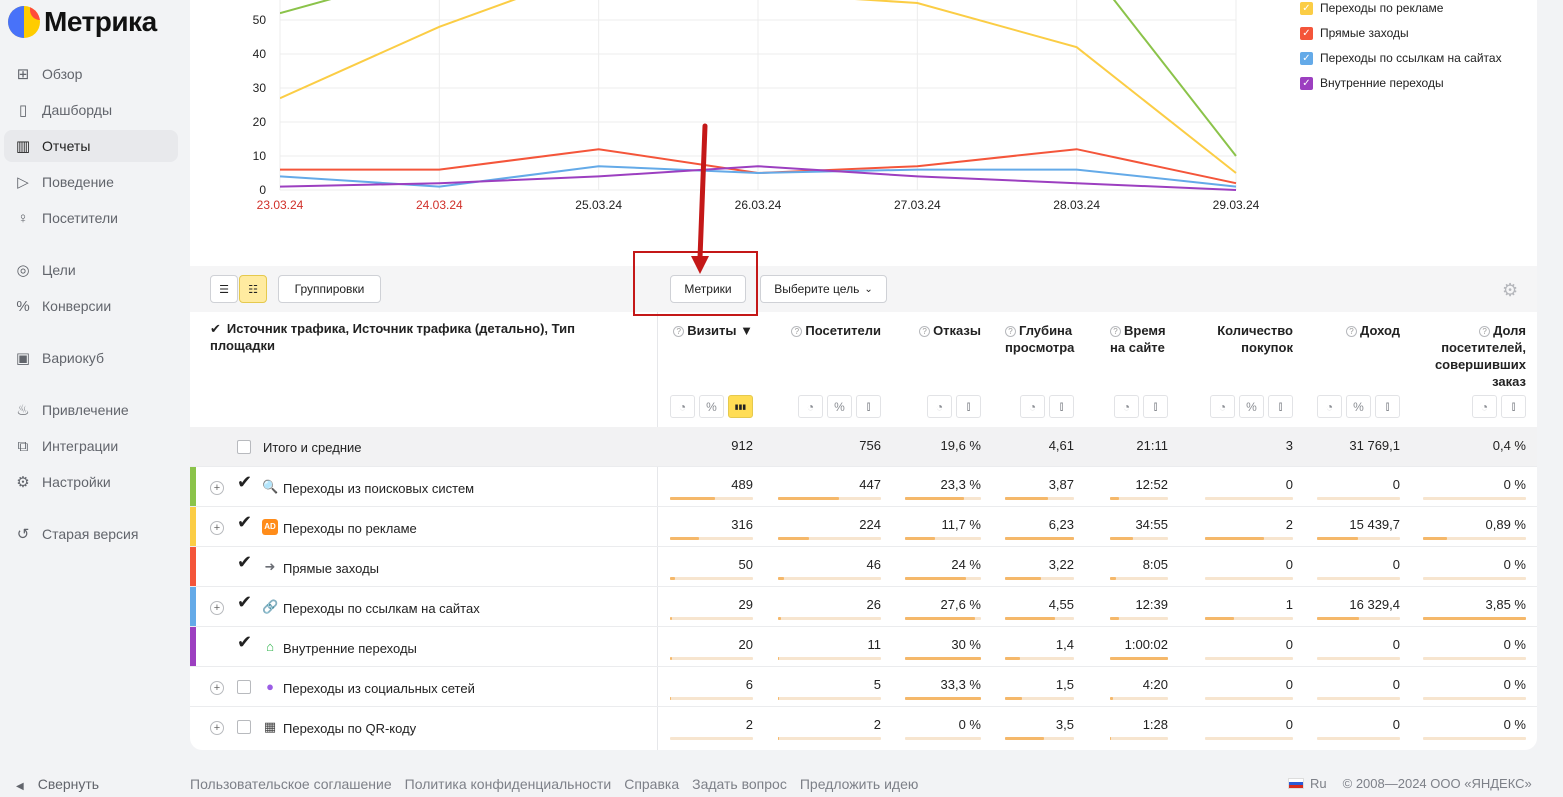 The width and height of the screenshot is (1563, 797). What do you see at coordinates (1155, 684) in the screenshot?
I see `metric-cell: 4:20` at bounding box center [1155, 684].